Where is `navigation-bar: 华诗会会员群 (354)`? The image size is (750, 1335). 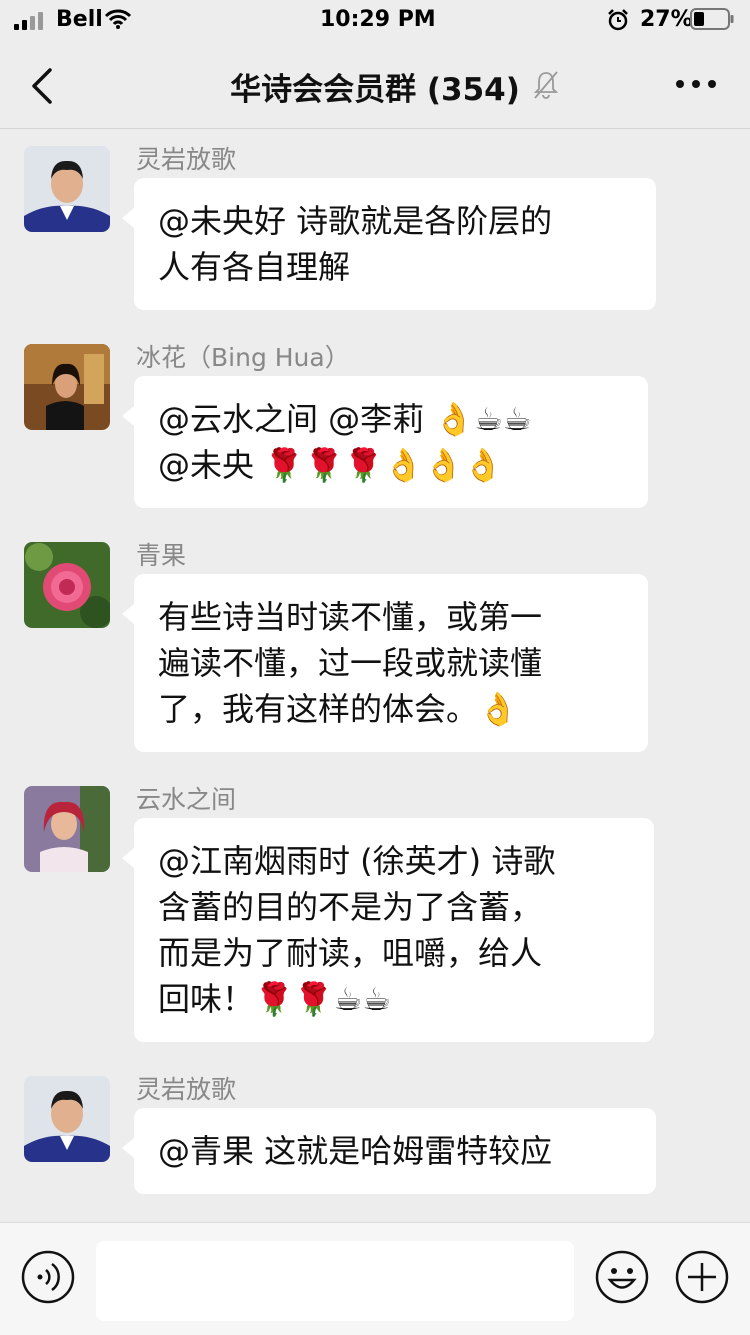
navigation-bar: 华诗会会员群 (354) is located at coordinates (375, 86).